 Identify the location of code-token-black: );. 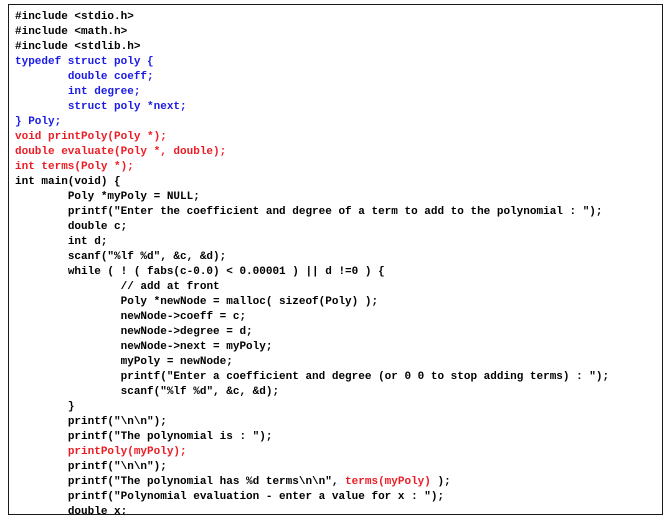
(440, 482).